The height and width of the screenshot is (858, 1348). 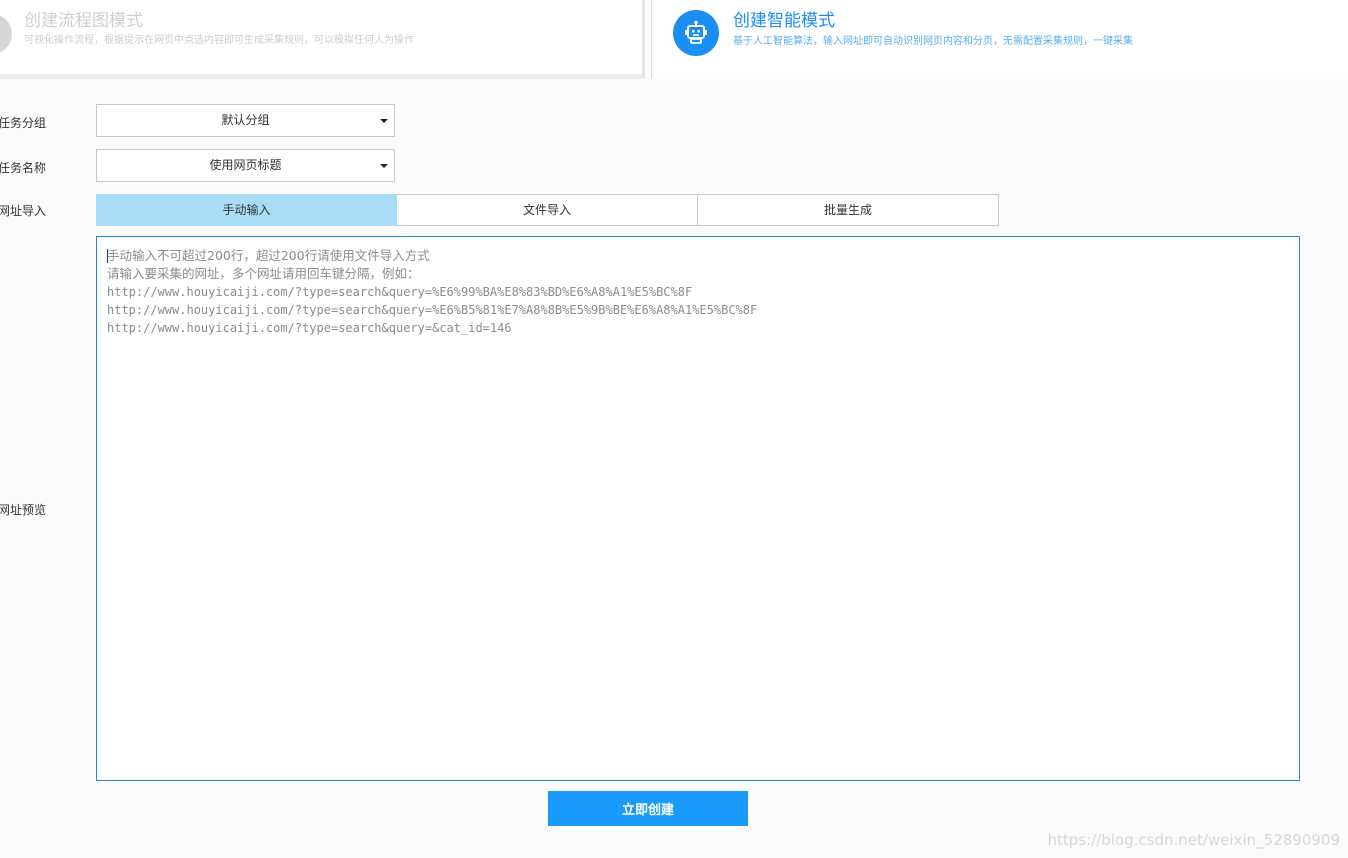 I want to click on watermark-text: https://blog.csdn.net/weixin_52890909, so click(x=1193, y=840).